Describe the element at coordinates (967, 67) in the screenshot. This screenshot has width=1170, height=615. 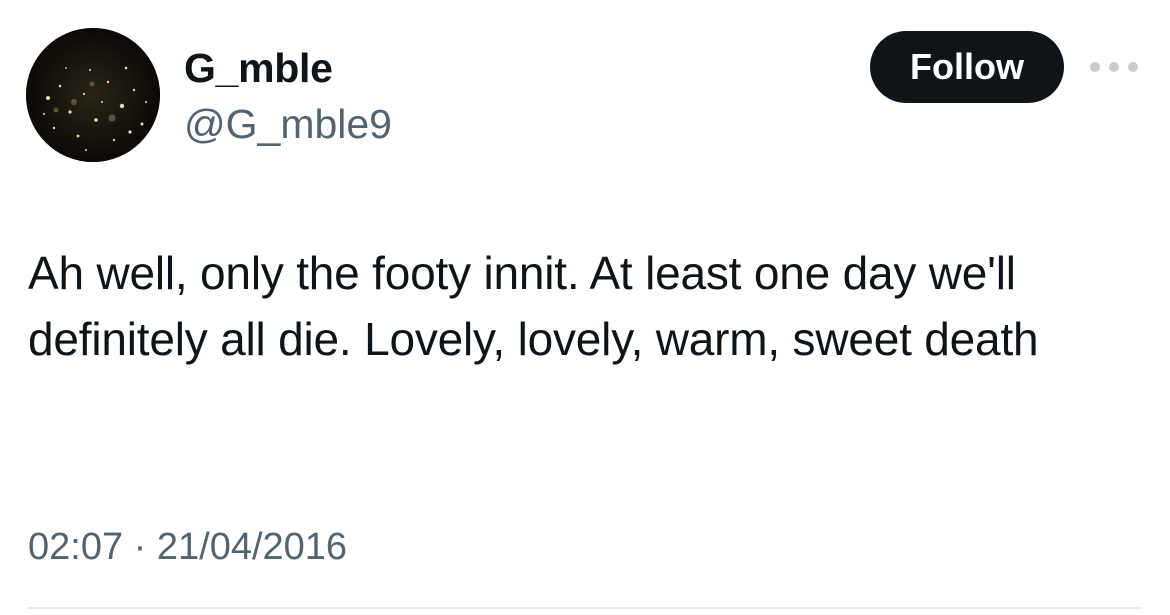
I see `follow-button: Follow` at that location.